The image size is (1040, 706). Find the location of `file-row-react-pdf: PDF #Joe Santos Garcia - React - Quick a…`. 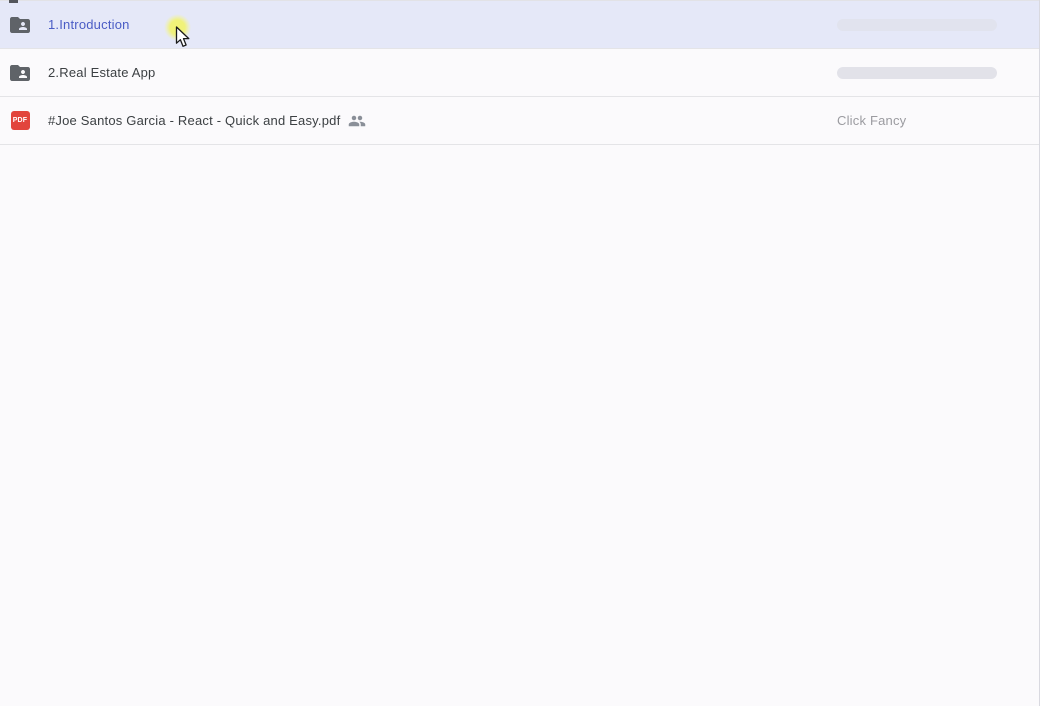

file-row-react-pdf: PDF #Joe Santos Garcia - React - Quick a… is located at coordinates (520, 121).